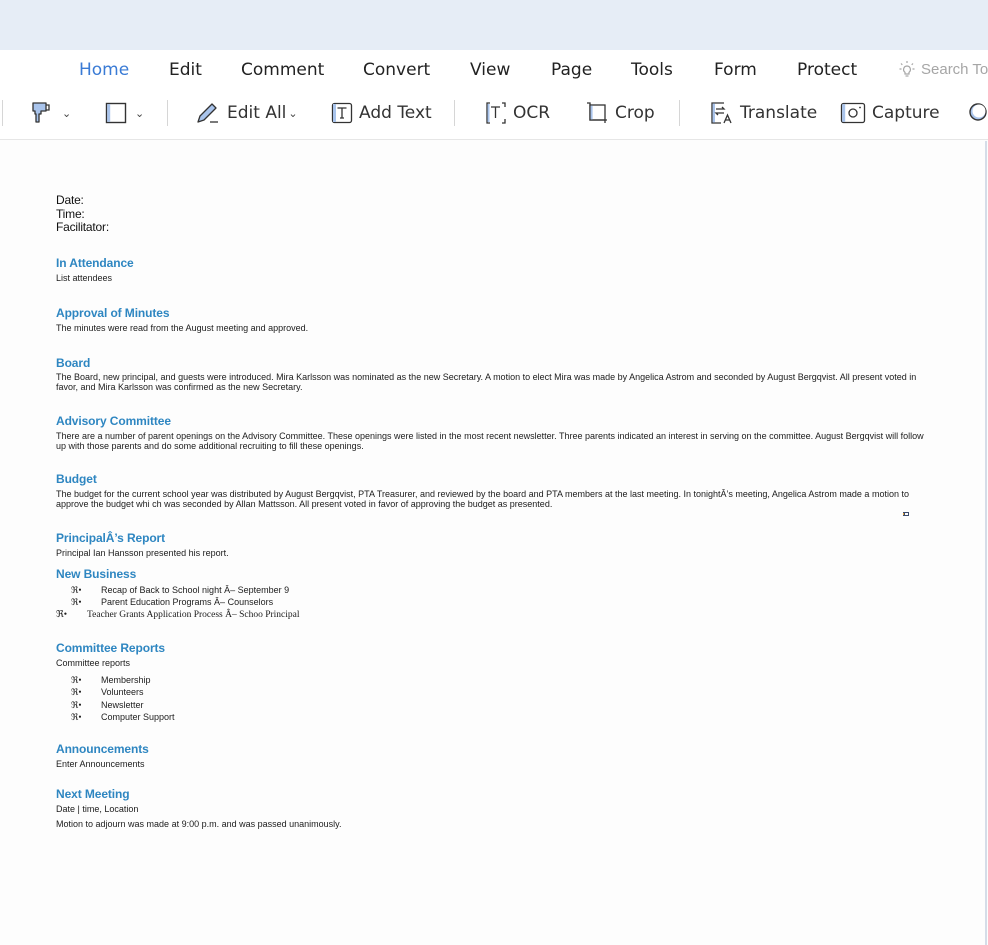 This screenshot has height=945, width=988. What do you see at coordinates (532, 113) in the screenshot?
I see `ocr-label: OCR` at bounding box center [532, 113].